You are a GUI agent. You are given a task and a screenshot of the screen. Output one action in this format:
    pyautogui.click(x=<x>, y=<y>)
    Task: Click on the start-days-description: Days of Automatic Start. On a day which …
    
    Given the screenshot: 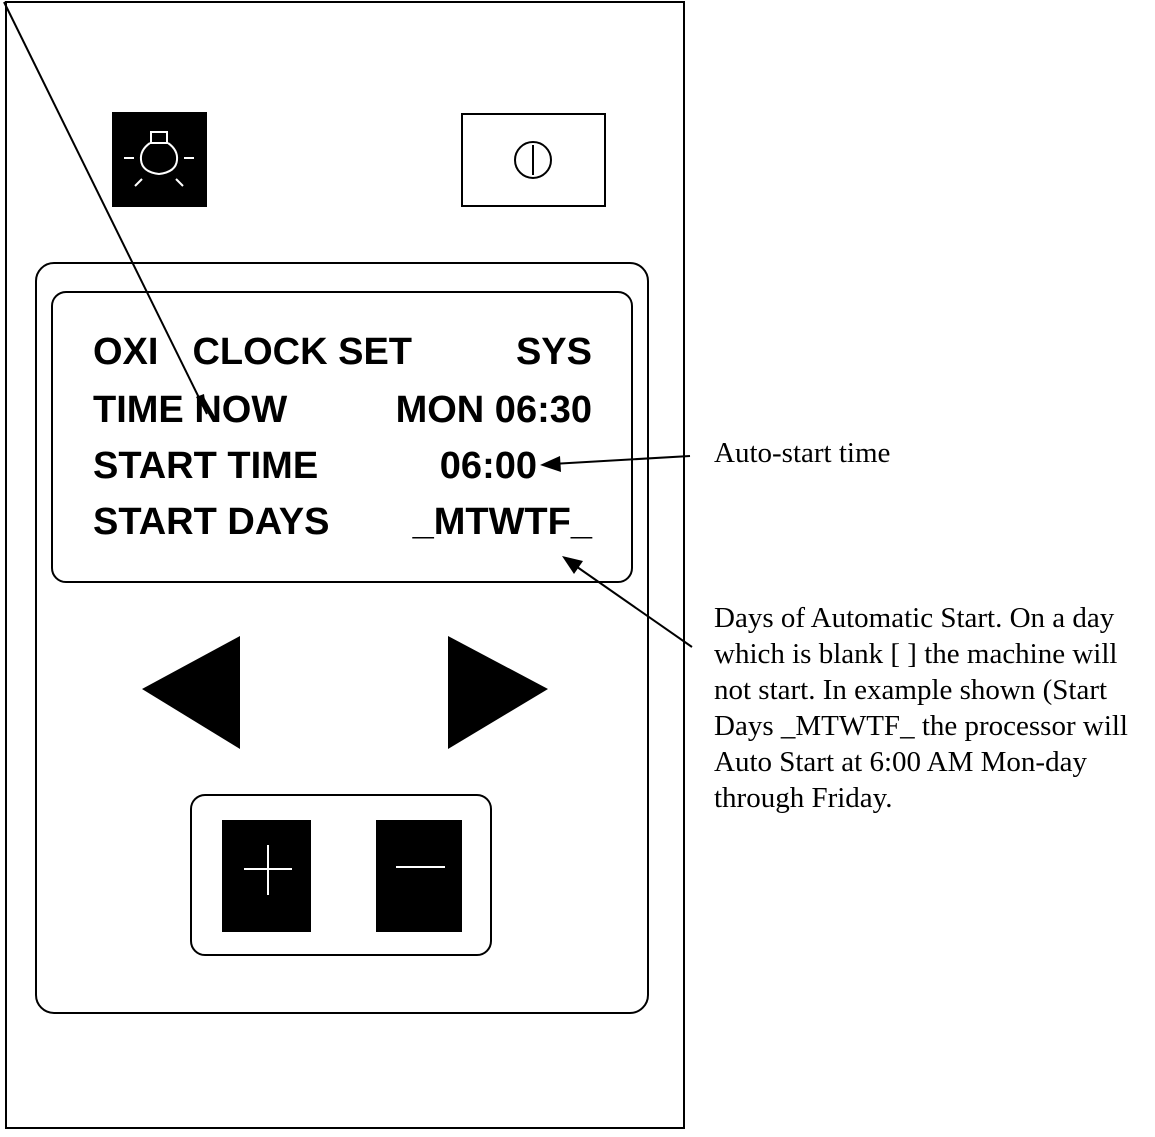 What is the action you would take?
    pyautogui.click(x=921, y=708)
    